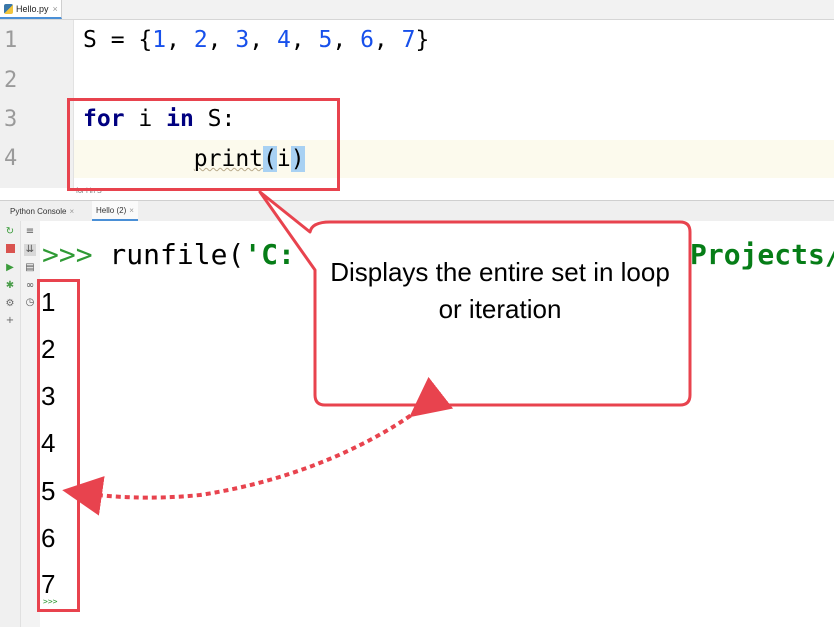 This screenshot has width=834, height=627. Describe the element at coordinates (269, 254) in the screenshot. I see `console-string: 'C:` at that location.